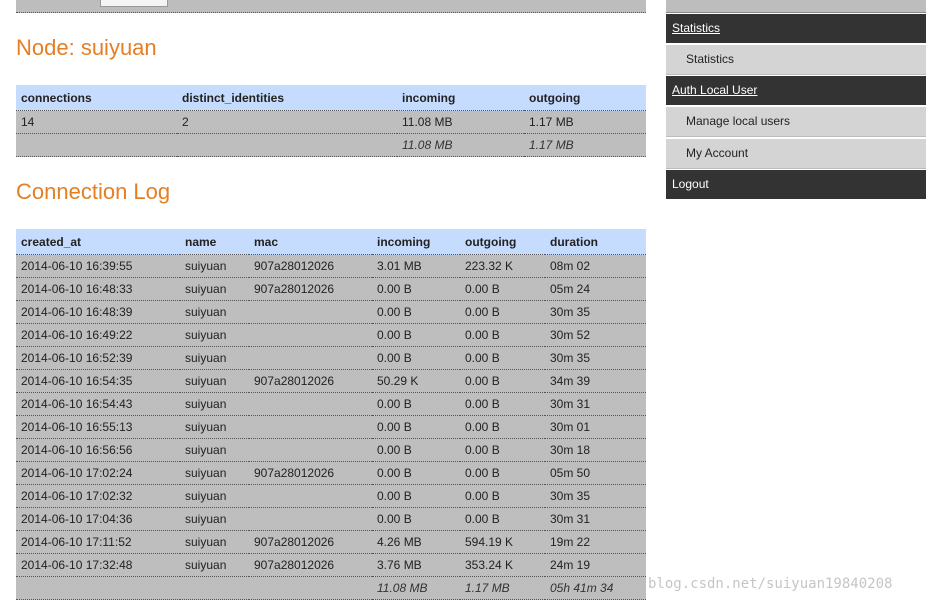  What do you see at coordinates (416, 381) in the screenshot?
I see `table-cell: 50.29 K` at bounding box center [416, 381].